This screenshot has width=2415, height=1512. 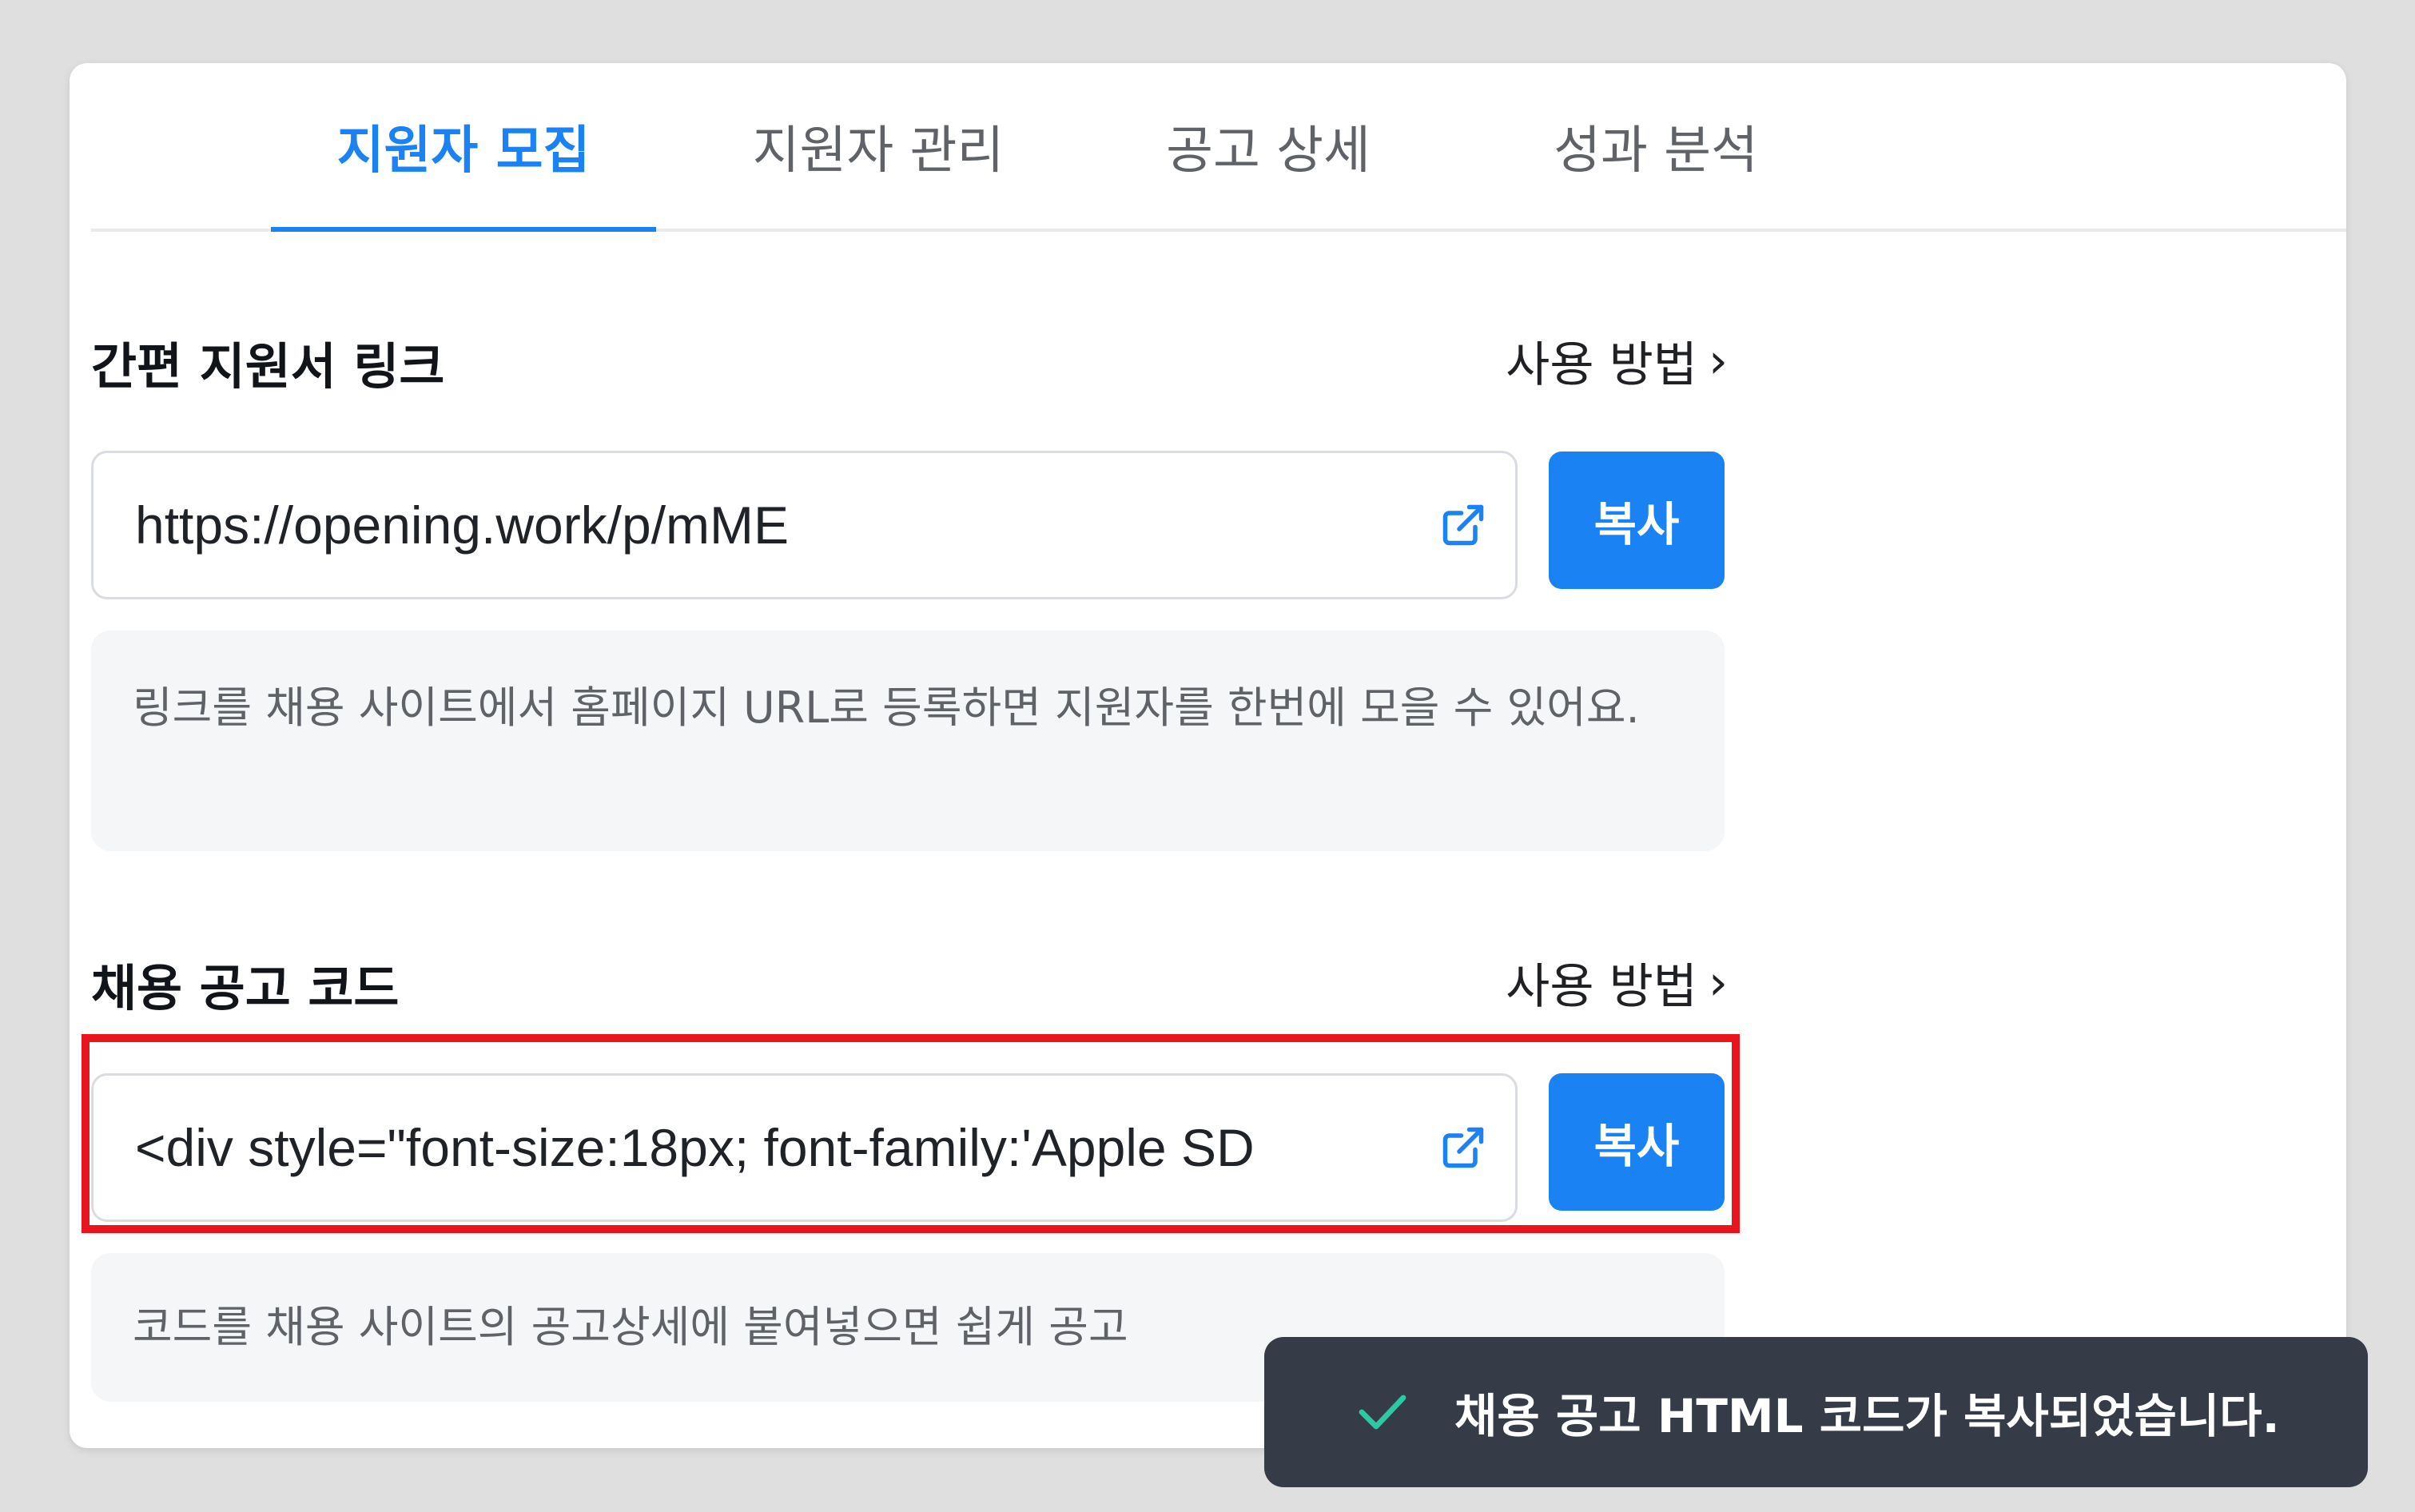 I want to click on quick-link-title: 간편 지원서 링크, so click(x=268, y=366).